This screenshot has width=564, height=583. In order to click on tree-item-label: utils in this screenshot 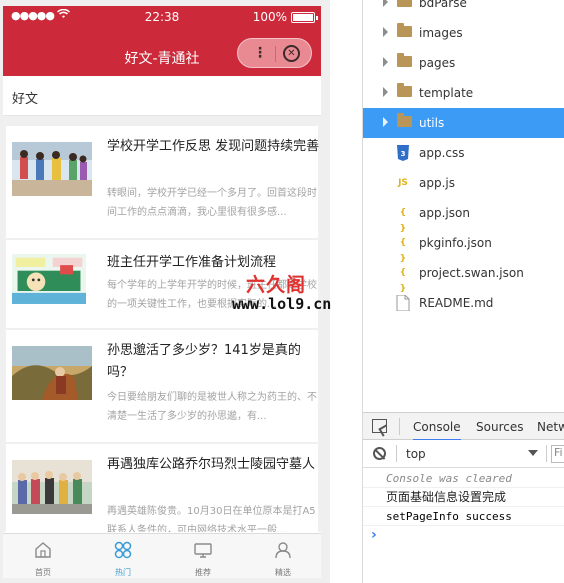, I will do `click(432, 123)`.